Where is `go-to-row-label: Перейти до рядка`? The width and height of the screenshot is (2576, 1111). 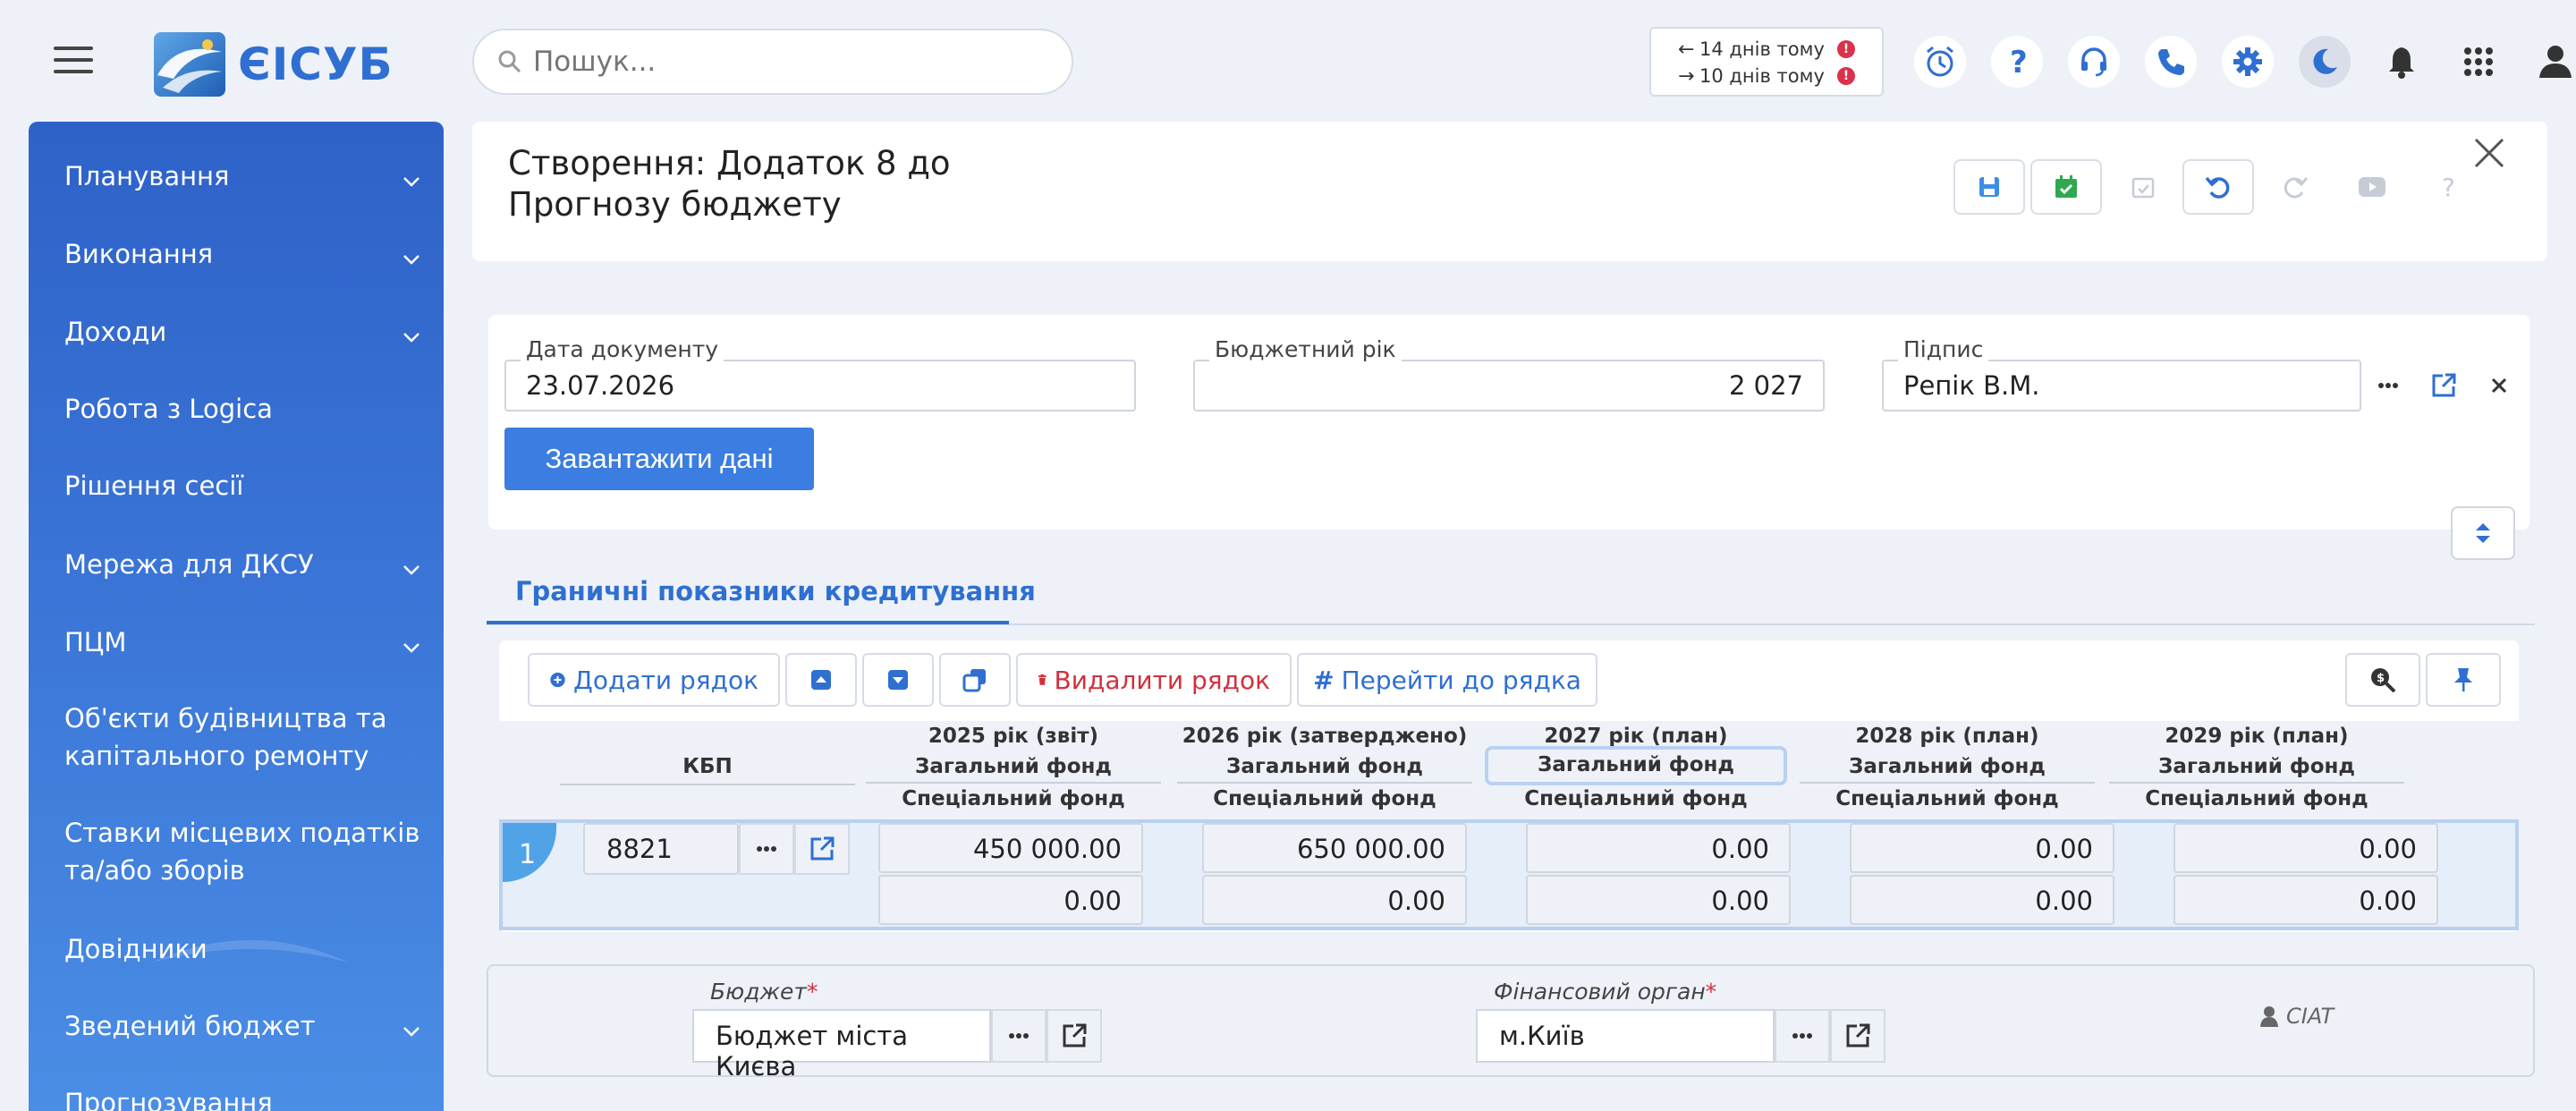
go-to-row-label: Перейти до рядка is located at coordinates (1461, 680).